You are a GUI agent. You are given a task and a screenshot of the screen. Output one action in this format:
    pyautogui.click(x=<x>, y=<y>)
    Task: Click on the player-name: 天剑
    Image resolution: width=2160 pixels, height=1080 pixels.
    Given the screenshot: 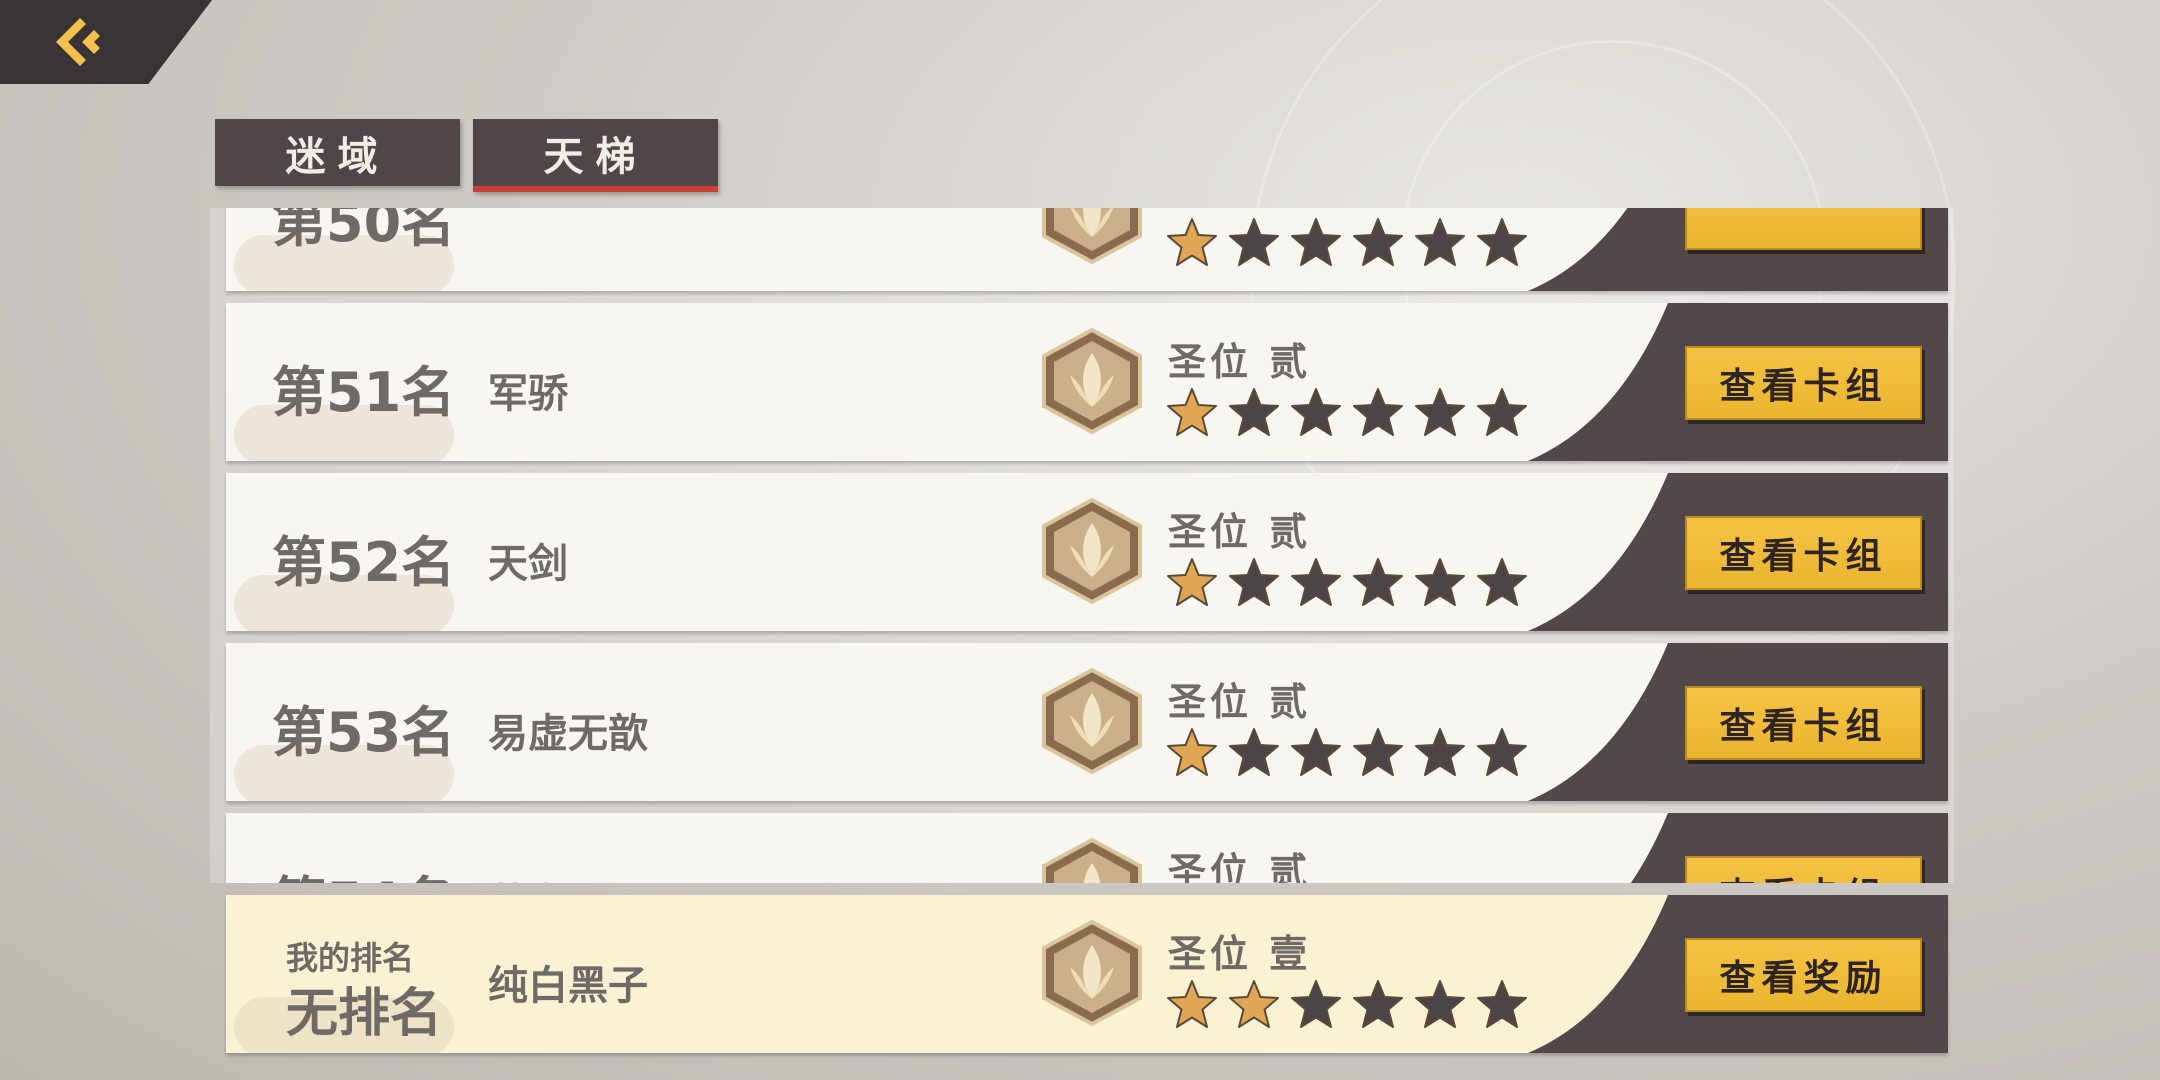 What is the action you would take?
    pyautogui.click(x=528, y=564)
    